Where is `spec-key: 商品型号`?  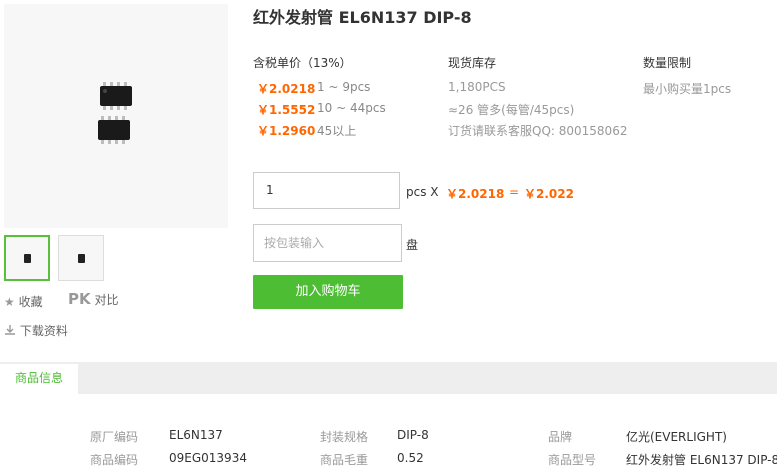
spec-key: 商品型号 is located at coordinates (572, 460).